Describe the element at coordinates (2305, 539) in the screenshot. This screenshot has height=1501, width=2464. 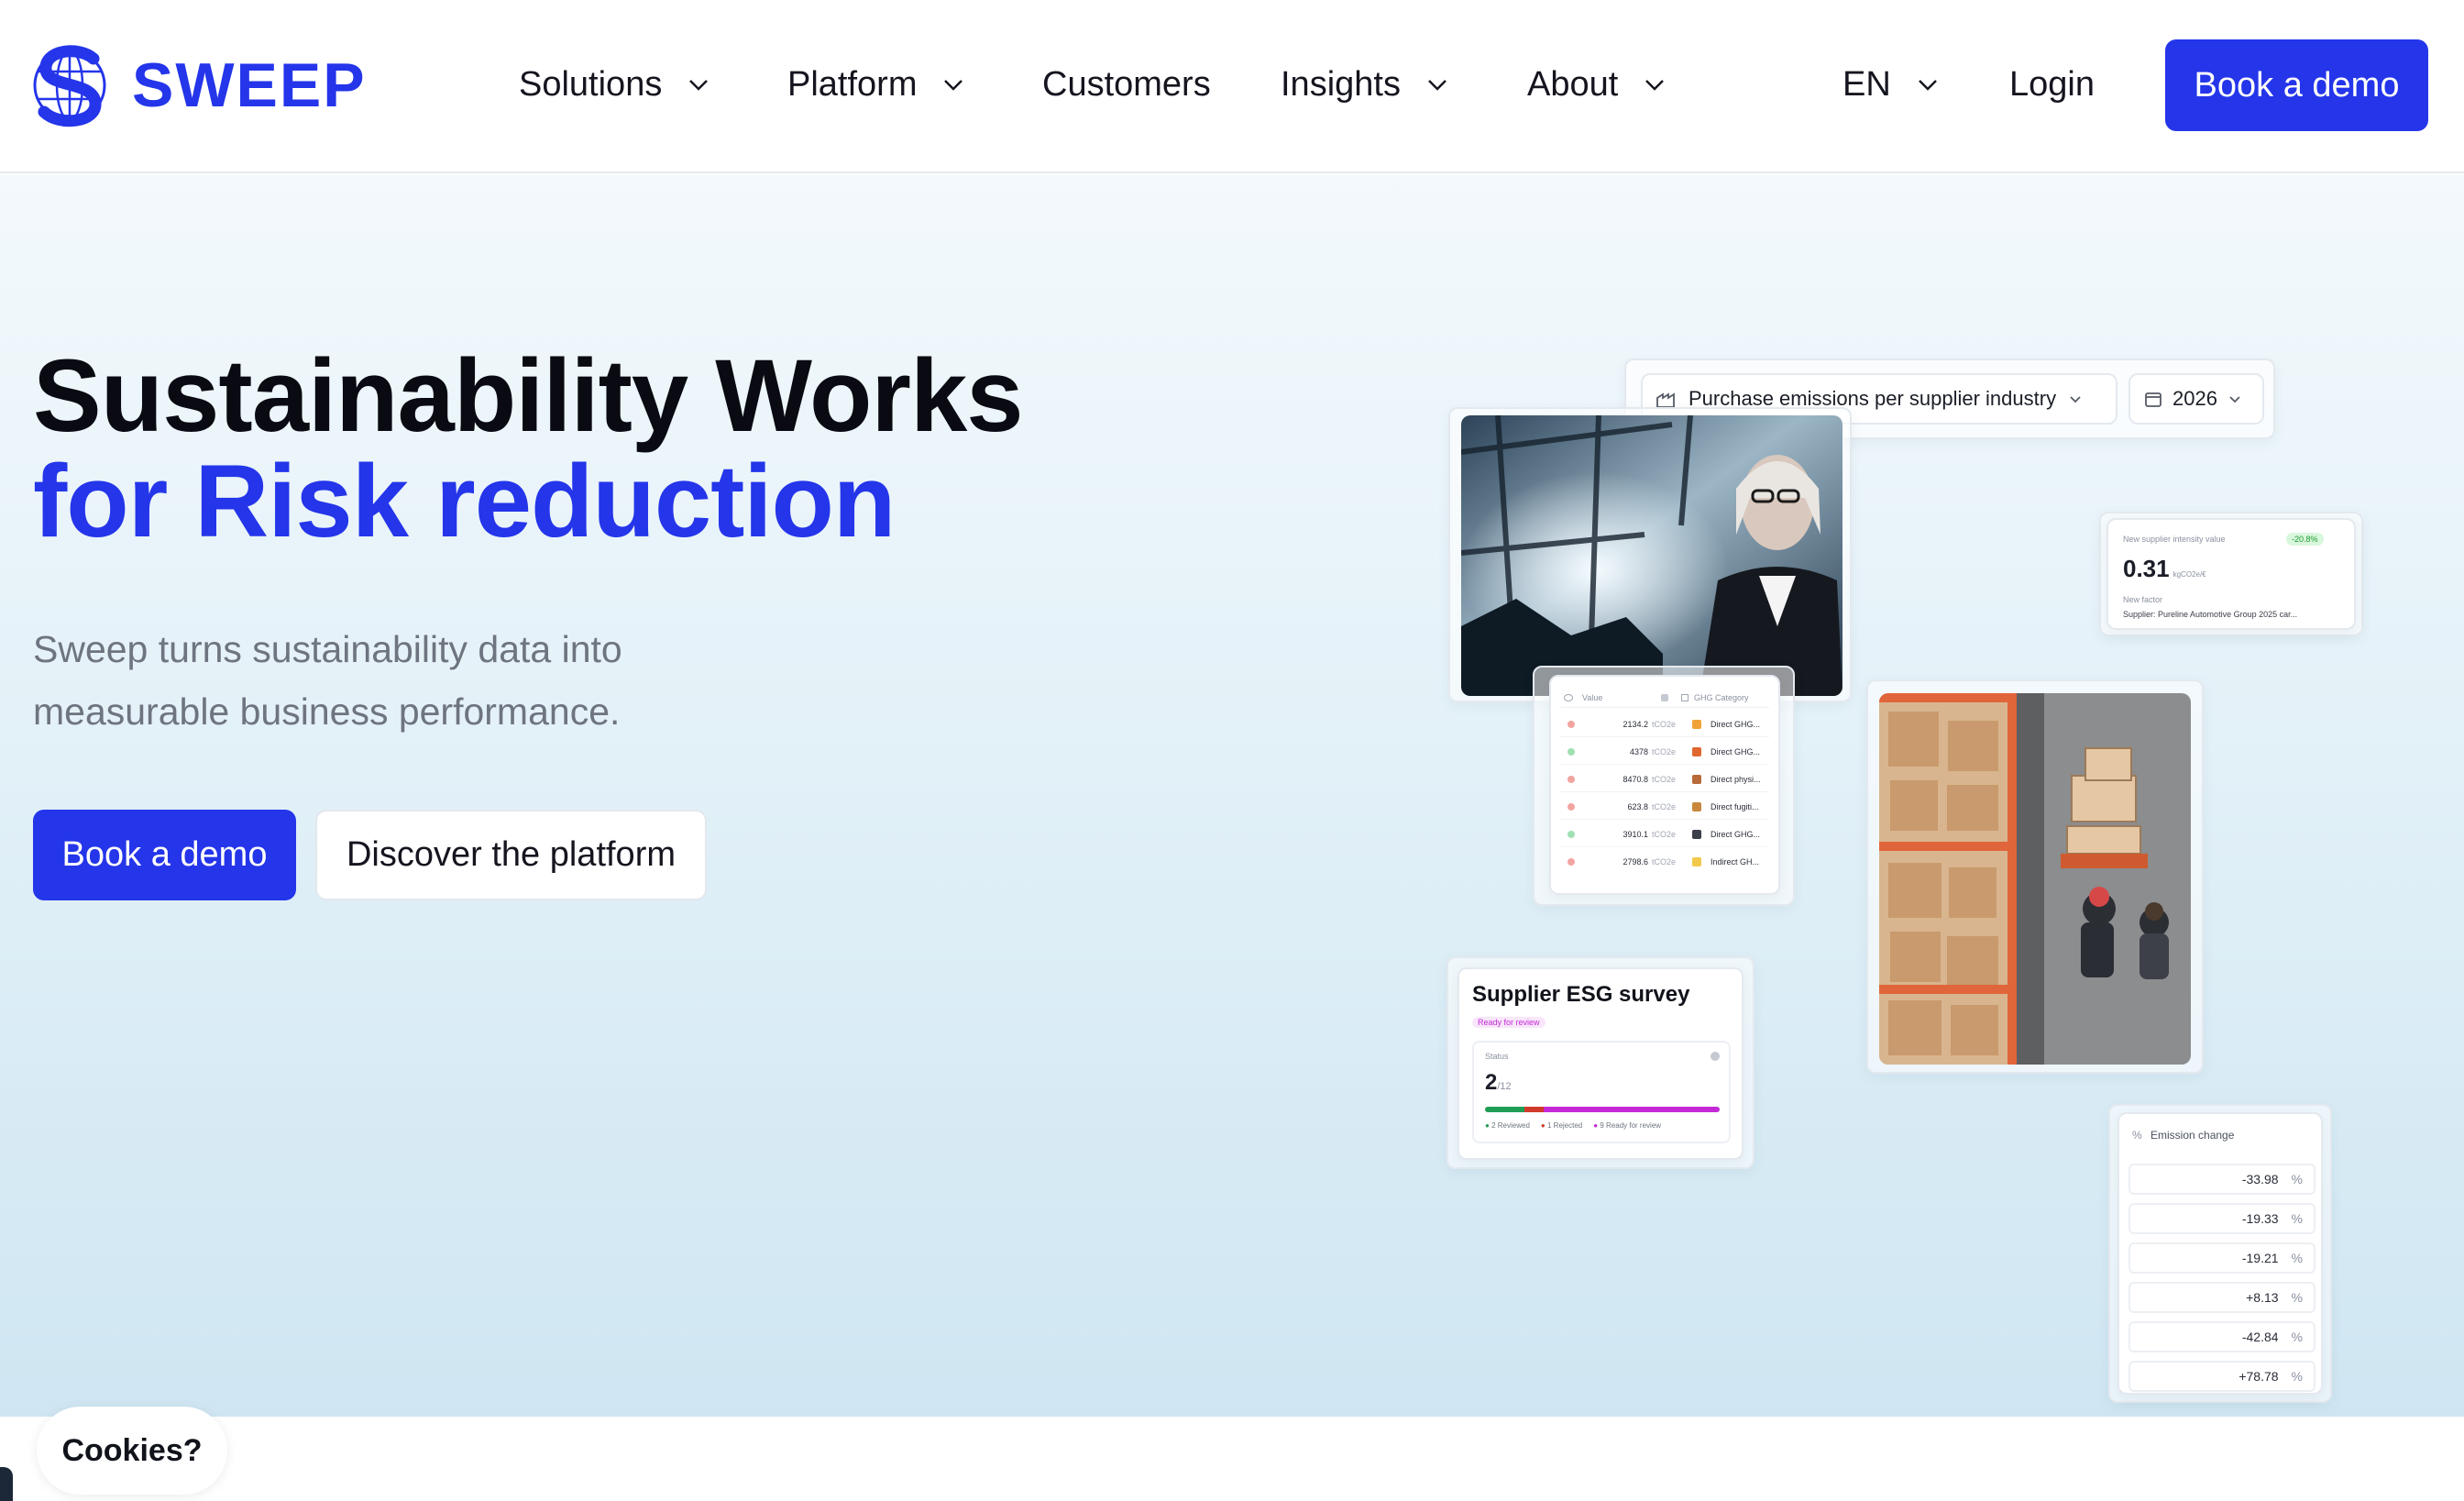
I see `change-badge: -20.8%` at that location.